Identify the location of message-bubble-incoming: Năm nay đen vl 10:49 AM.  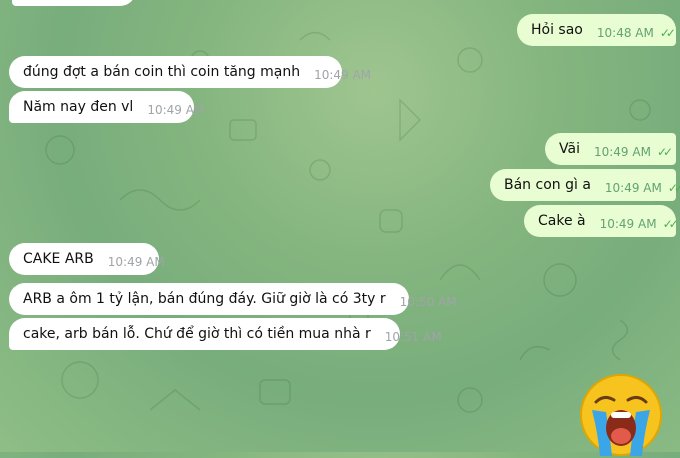
(106, 107).